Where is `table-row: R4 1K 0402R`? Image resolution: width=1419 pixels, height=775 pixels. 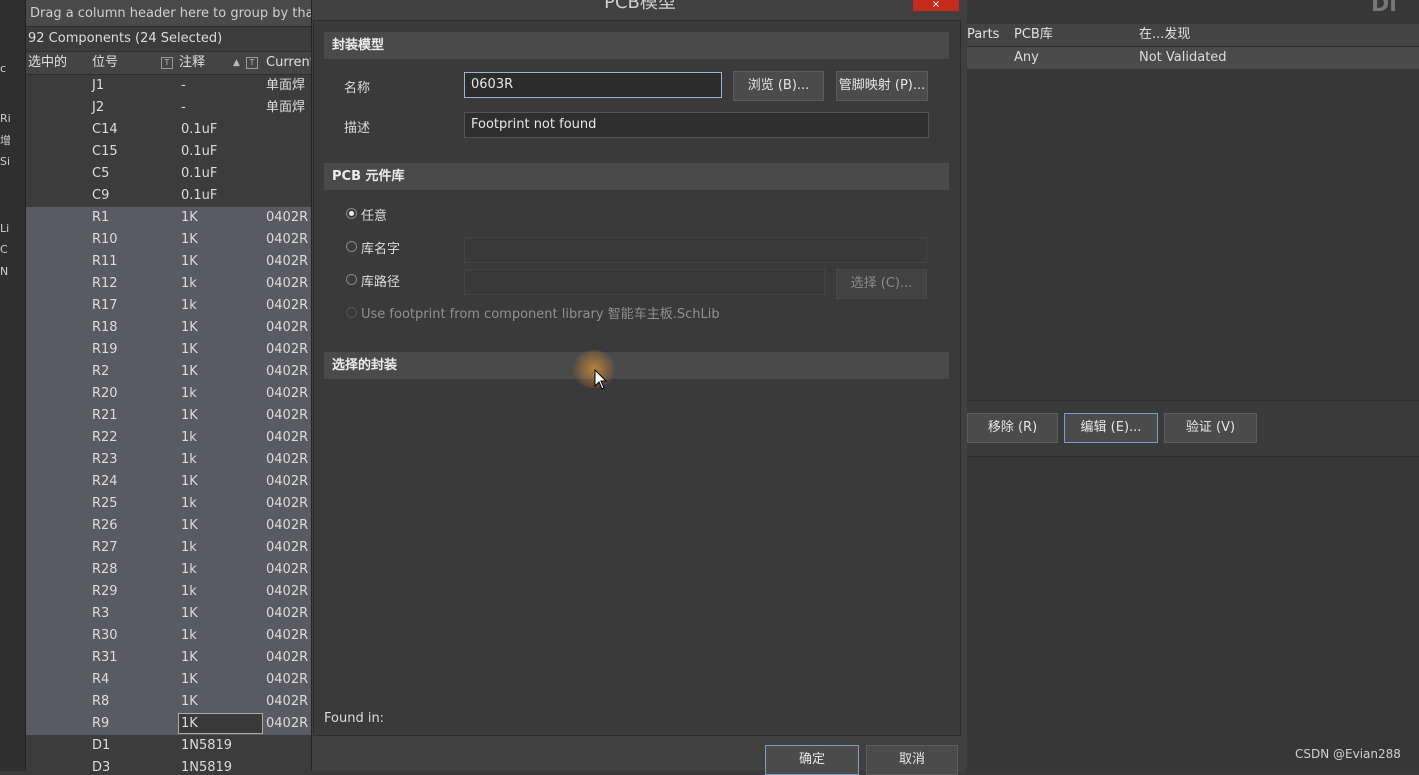 table-row: R4 1K 0402R is located at coordinates (168, 680).